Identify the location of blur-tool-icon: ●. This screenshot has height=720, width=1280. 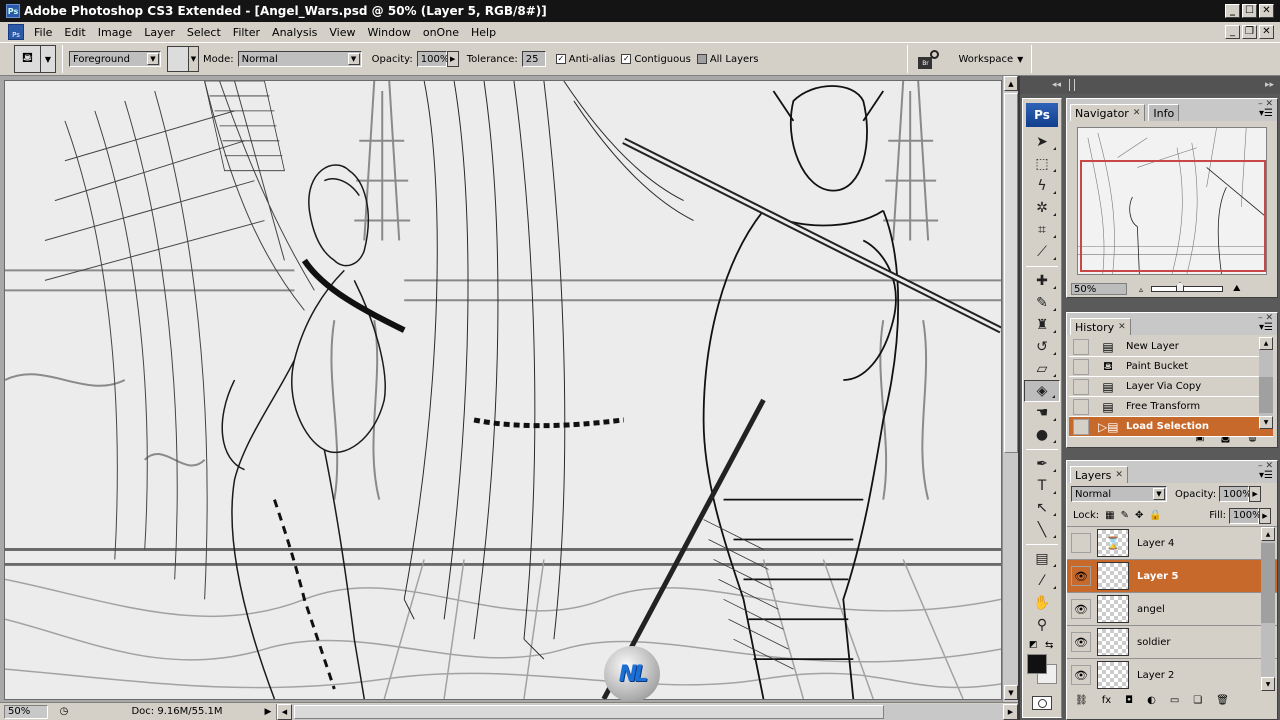
(1042, 435).